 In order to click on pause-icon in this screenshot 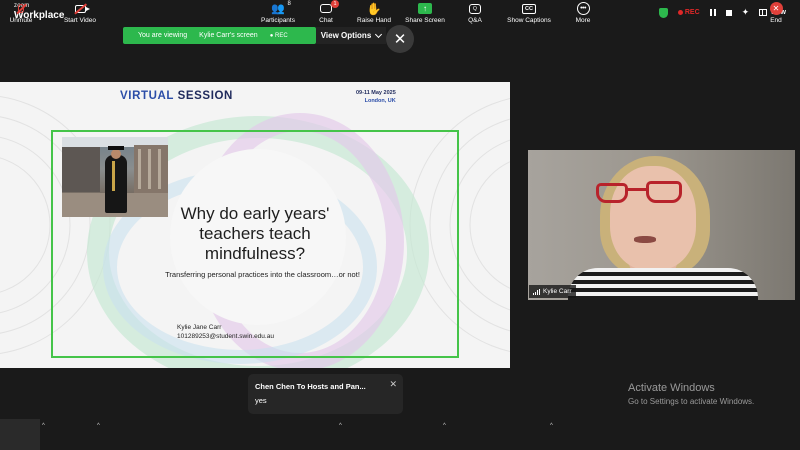, I will do `click(712, 12)`.